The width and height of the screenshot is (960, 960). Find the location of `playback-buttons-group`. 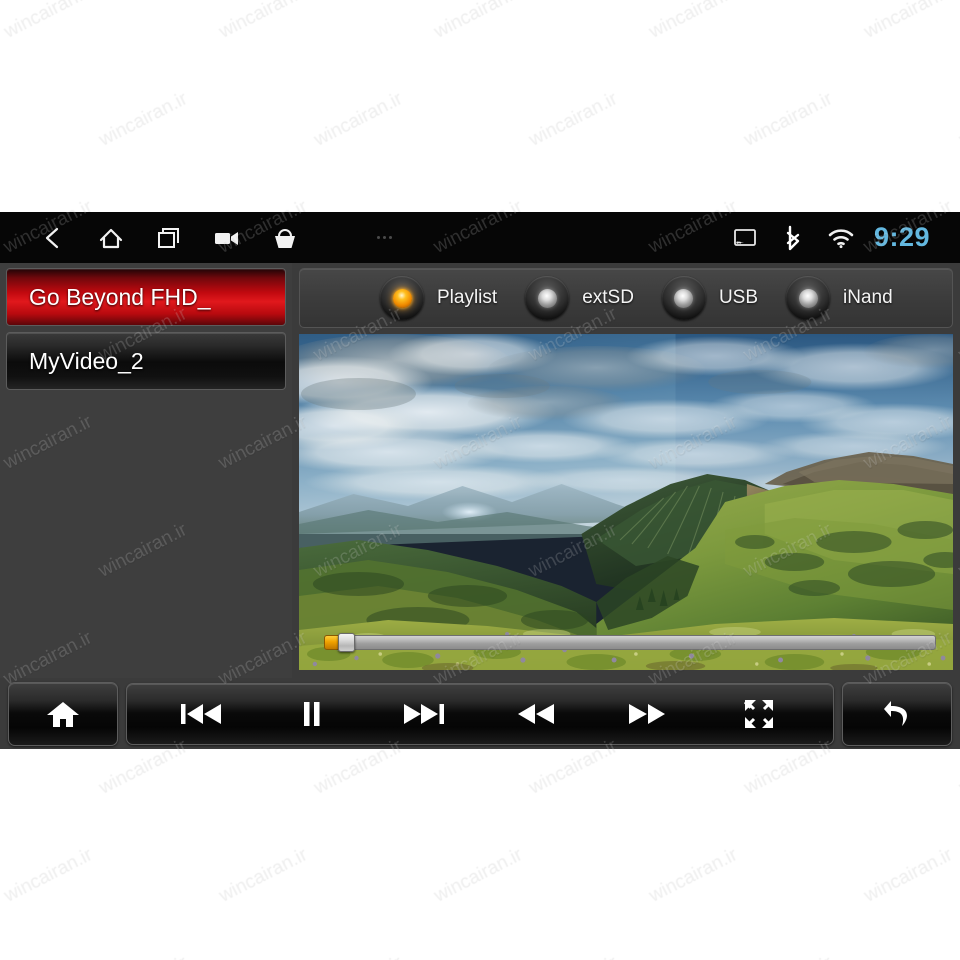

playback-buttons-group is located at coordinates (480, 713).